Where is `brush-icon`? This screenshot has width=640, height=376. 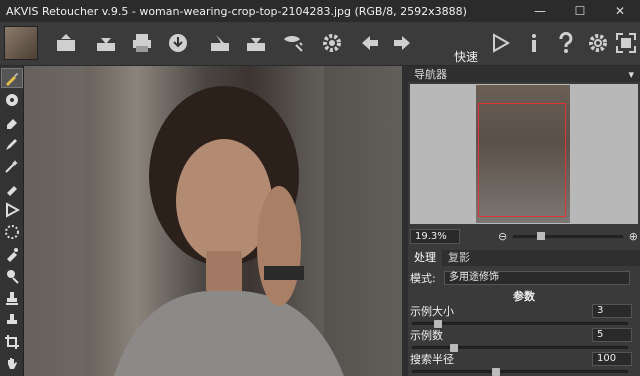
brush-icon is located at coordinates (12, 79).